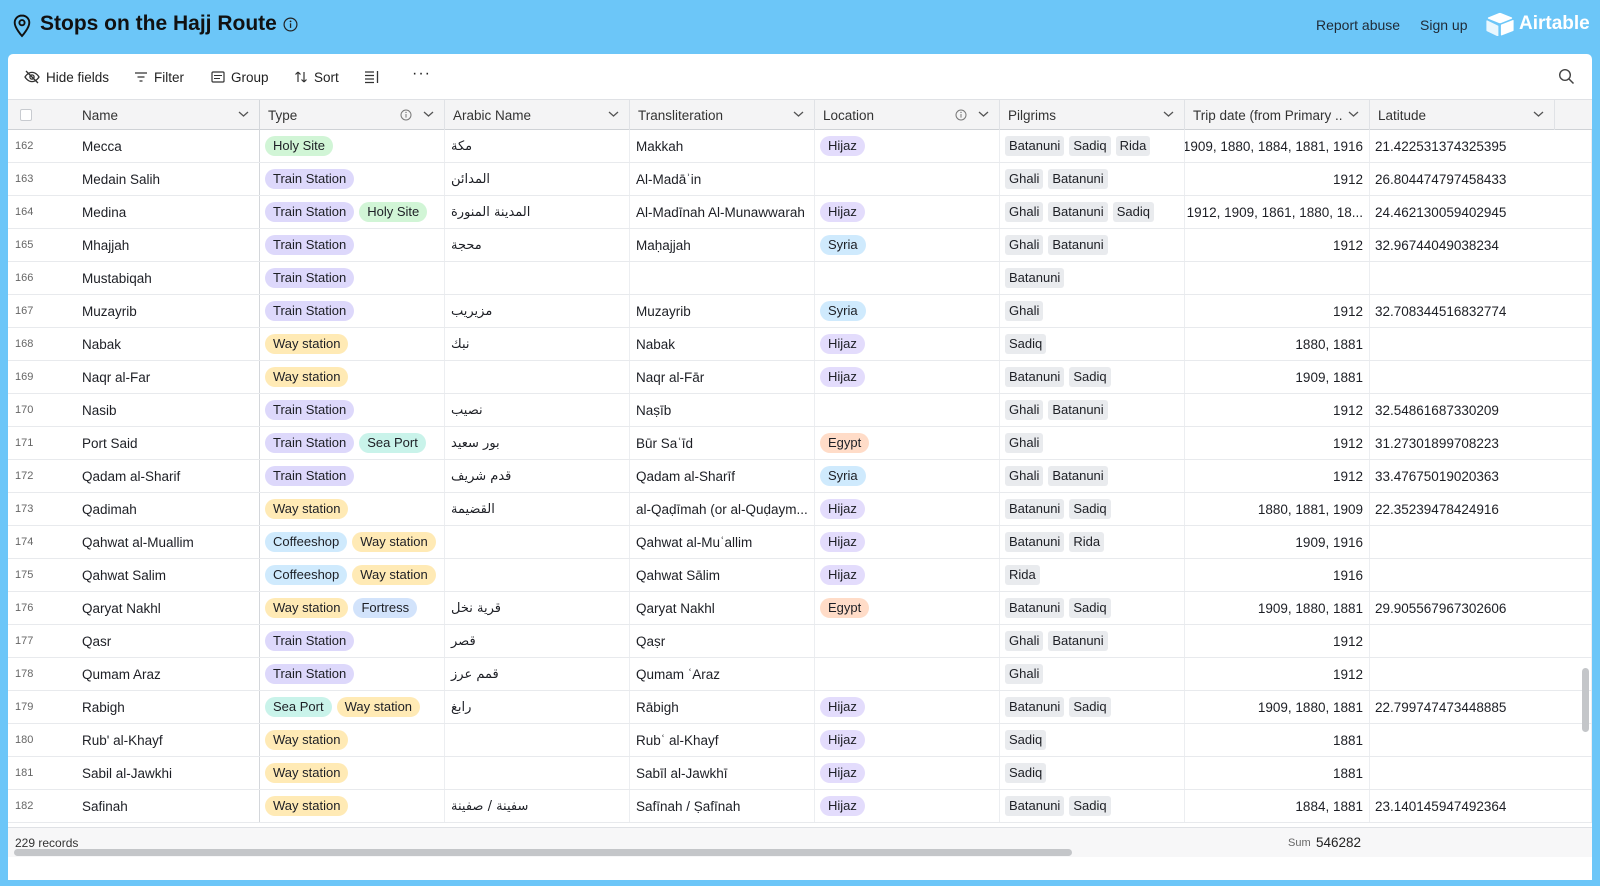 The width and height of the screenshot is (1600, 886). Describe the element at coordinates (1481, 707) in the screenshot. I see `latitude-cell: 22.799747473448885` at that location.